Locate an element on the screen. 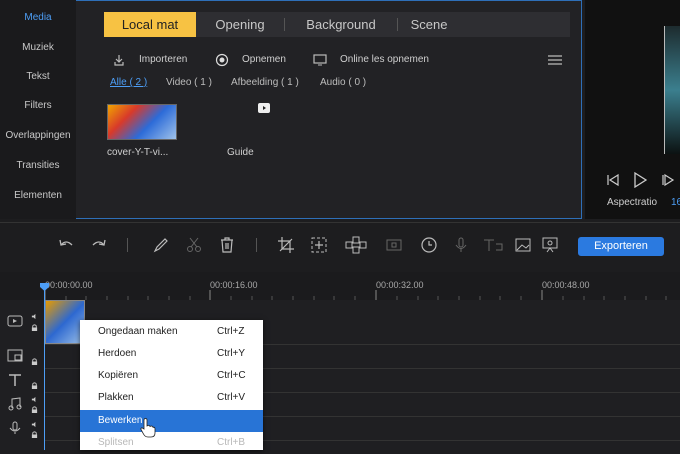 The image size is (680, 454). ruler-tick-label: 00:00:32.00 is located at coordinates (400, 285).